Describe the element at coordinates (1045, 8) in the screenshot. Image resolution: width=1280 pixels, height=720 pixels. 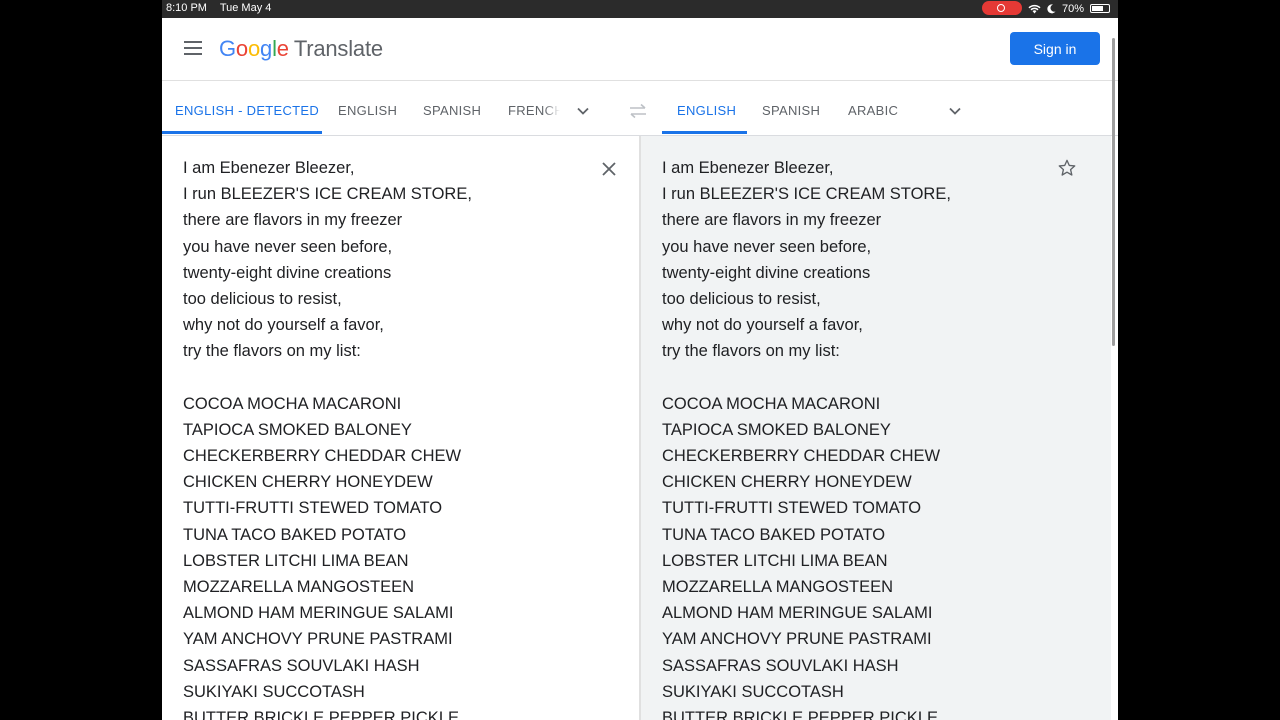
I see `status-right: 70%` at that location.